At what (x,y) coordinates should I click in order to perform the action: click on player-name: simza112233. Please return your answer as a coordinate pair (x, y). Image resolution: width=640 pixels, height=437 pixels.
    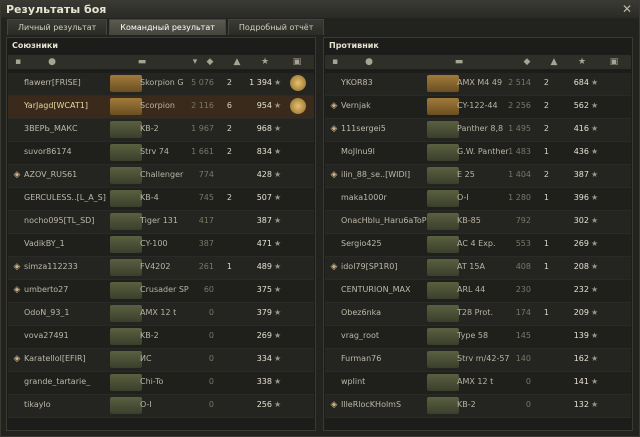
    Looking at the image, I should click on (74, 266).